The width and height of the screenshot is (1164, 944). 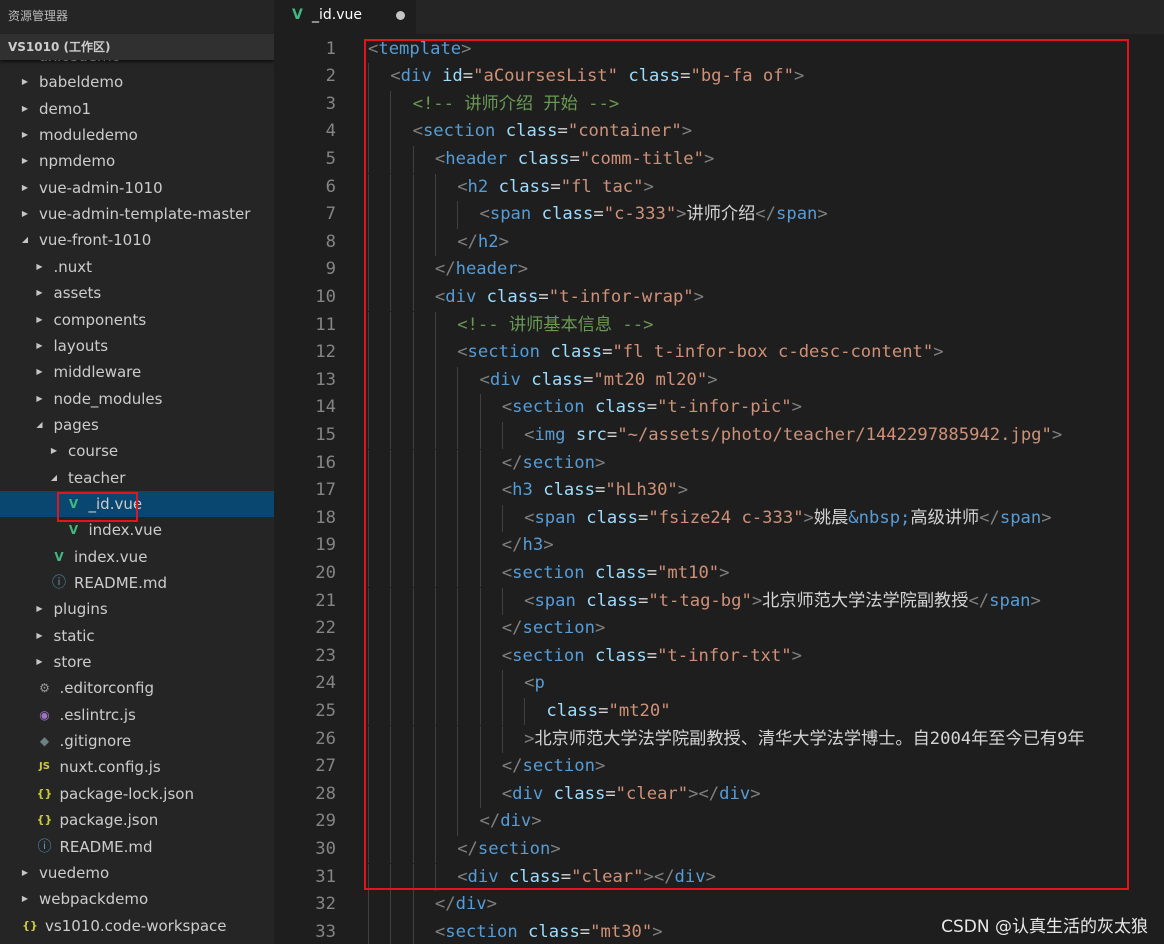 I want to click on tree-item: ▶ vue-admin-1010, so click(x=137, y=188).